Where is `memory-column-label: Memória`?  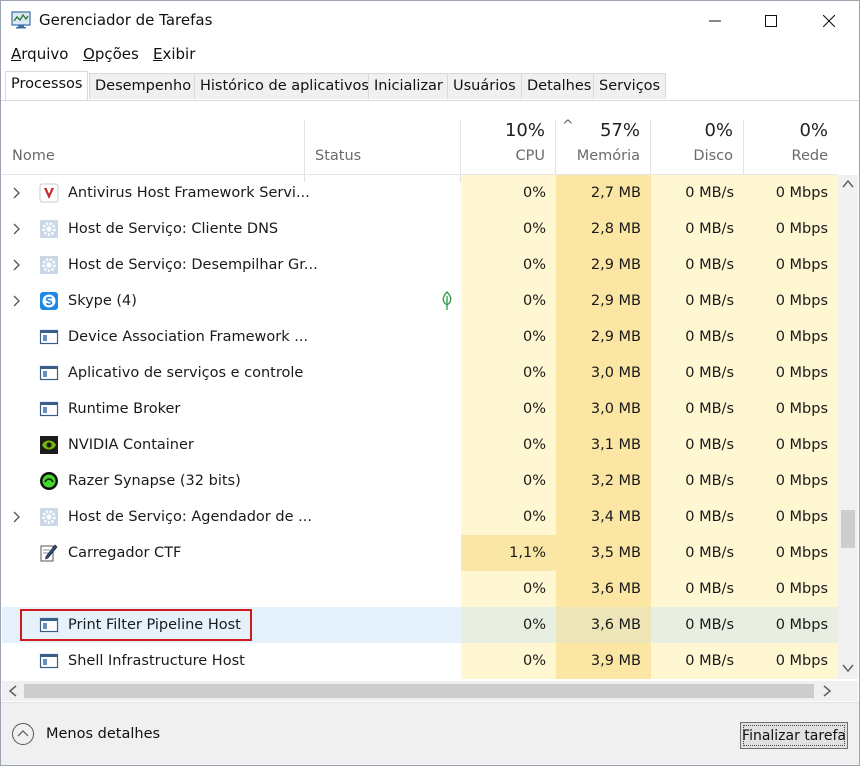
memory-column-label: Memória is located at coordinates (608, 156).